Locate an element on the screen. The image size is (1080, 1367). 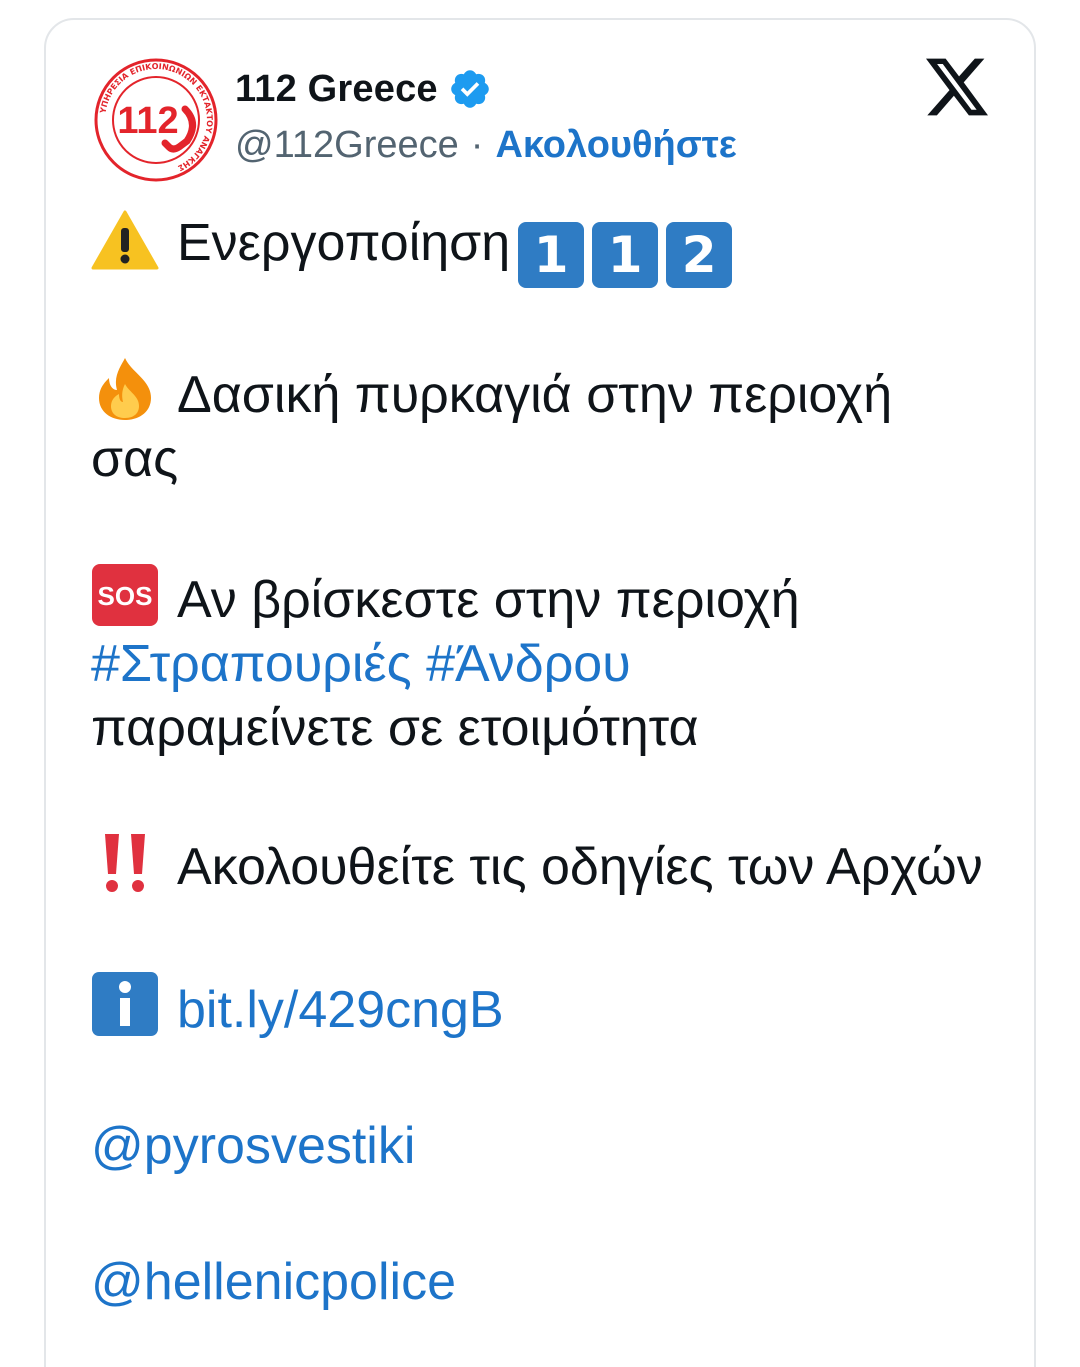
hashtag-link: #Στραπουριές is located at coordinates (251, 664).